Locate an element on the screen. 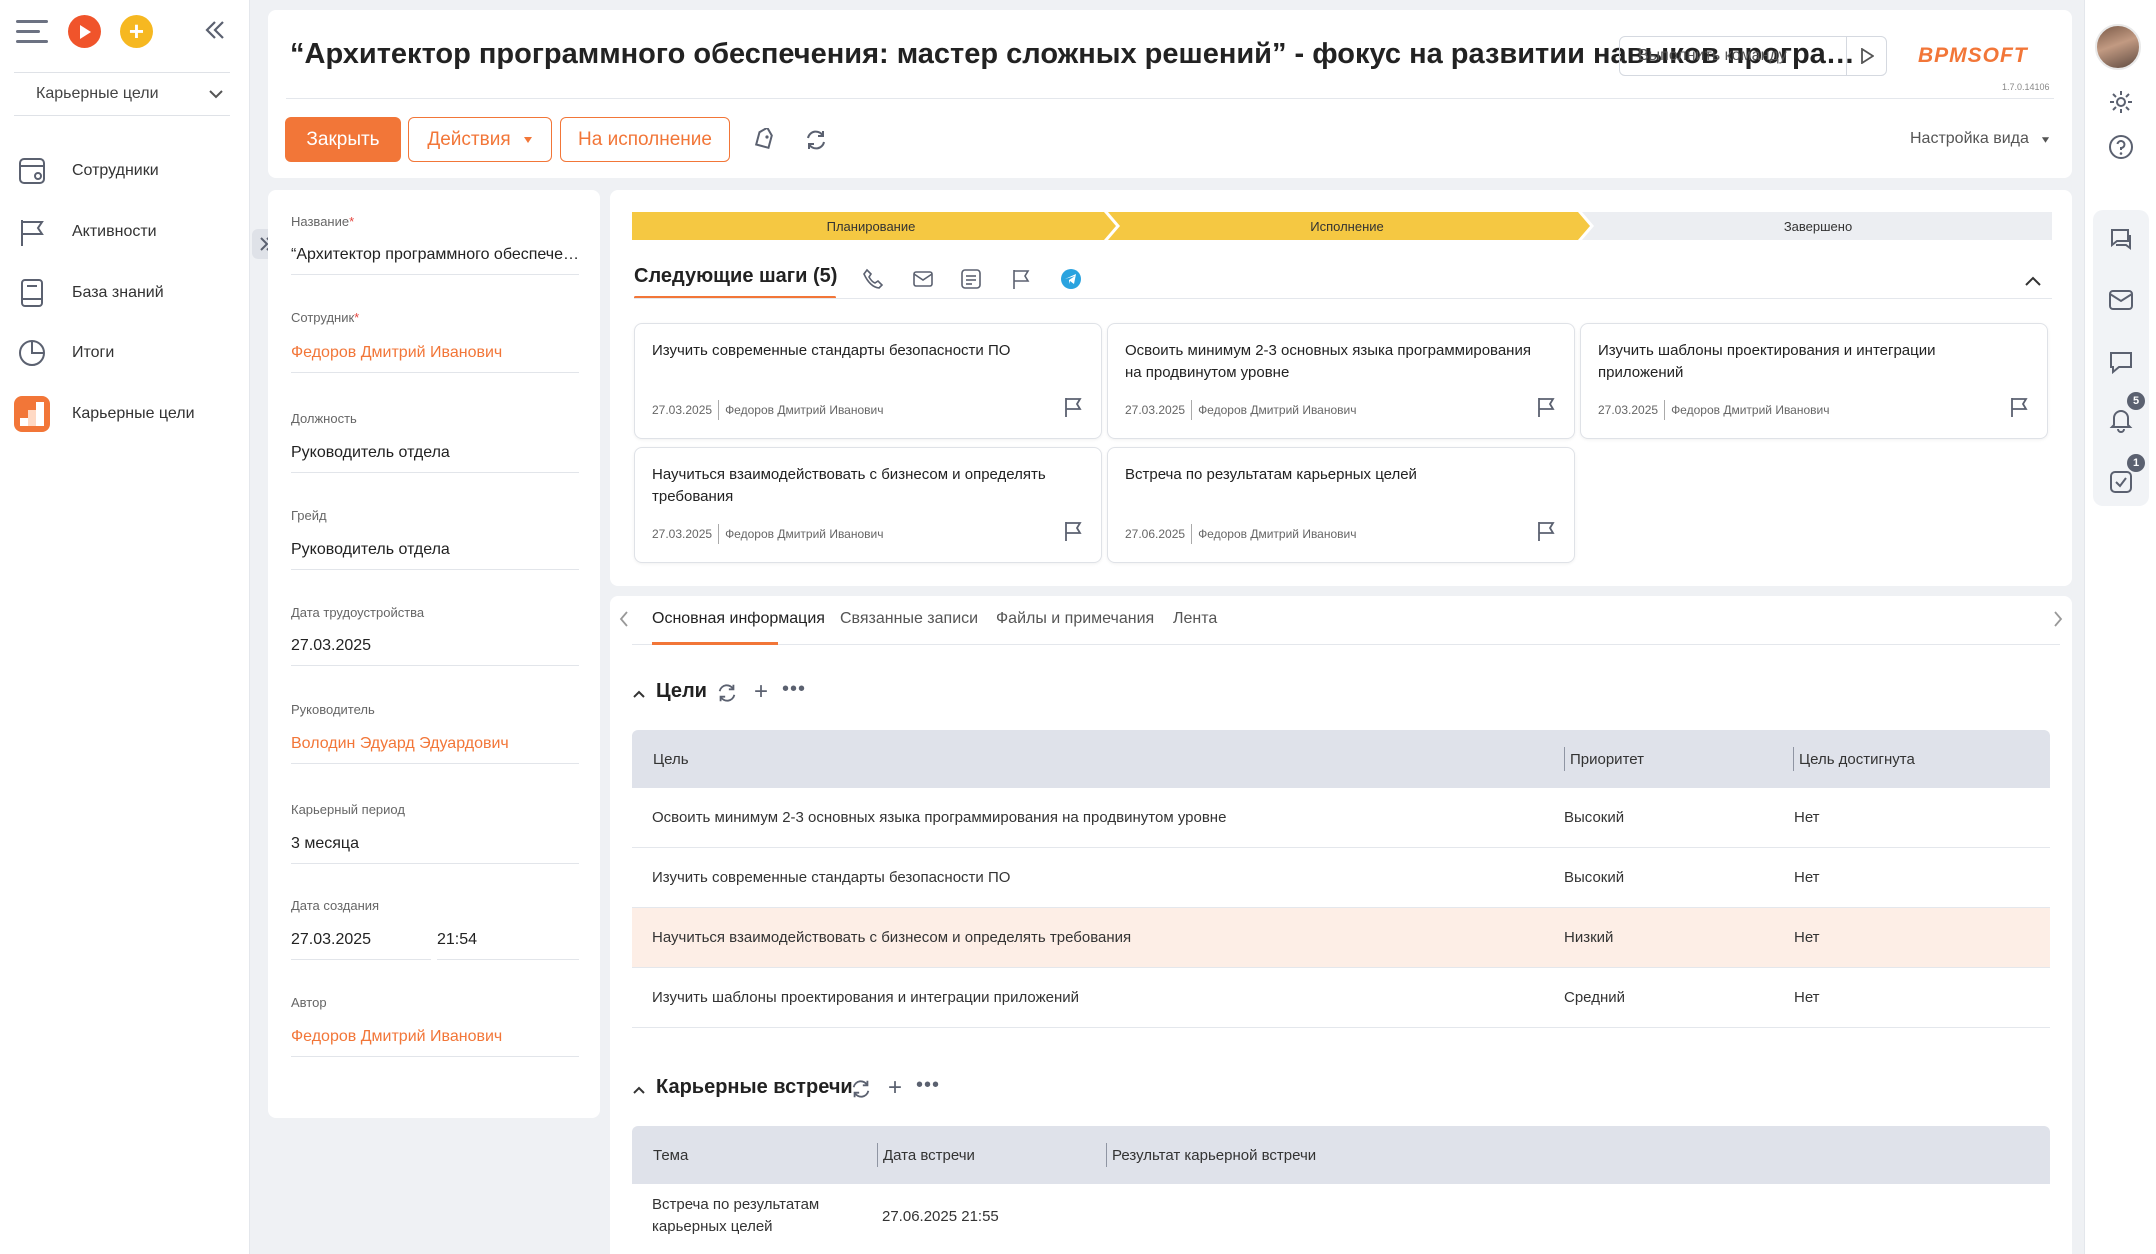 The width and height of the screenshot is (2156, 1254). avatar is located at coordinates (2118, 47).